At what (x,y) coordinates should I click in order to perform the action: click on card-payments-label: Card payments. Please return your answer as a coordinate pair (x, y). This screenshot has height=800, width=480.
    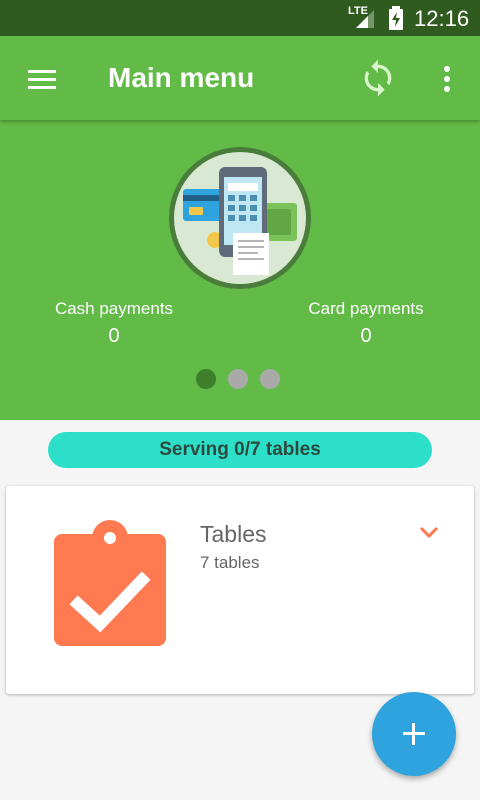
    Looking at the image, I should click on (366, 308).